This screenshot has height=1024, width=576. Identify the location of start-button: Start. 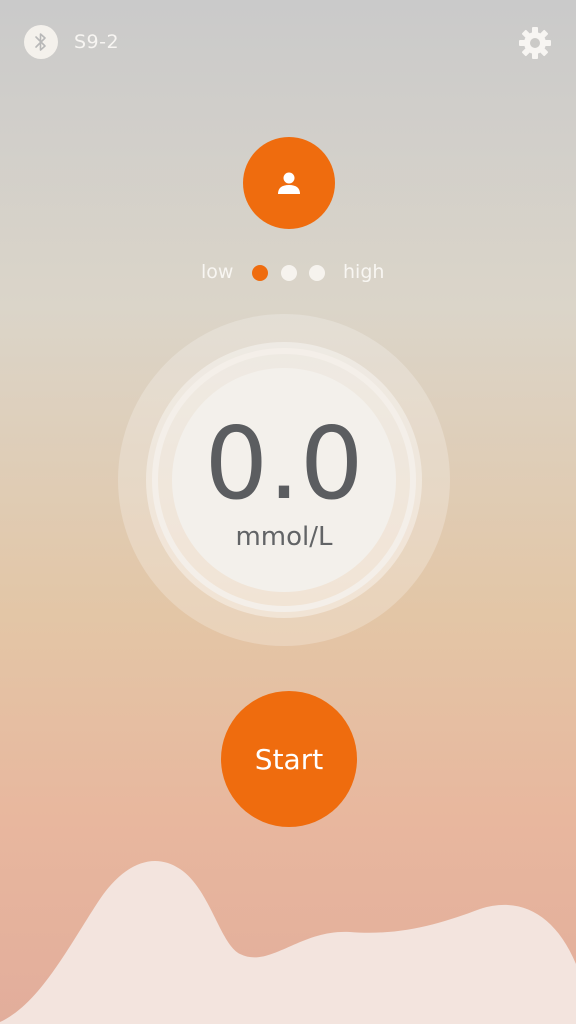
(289, 759).